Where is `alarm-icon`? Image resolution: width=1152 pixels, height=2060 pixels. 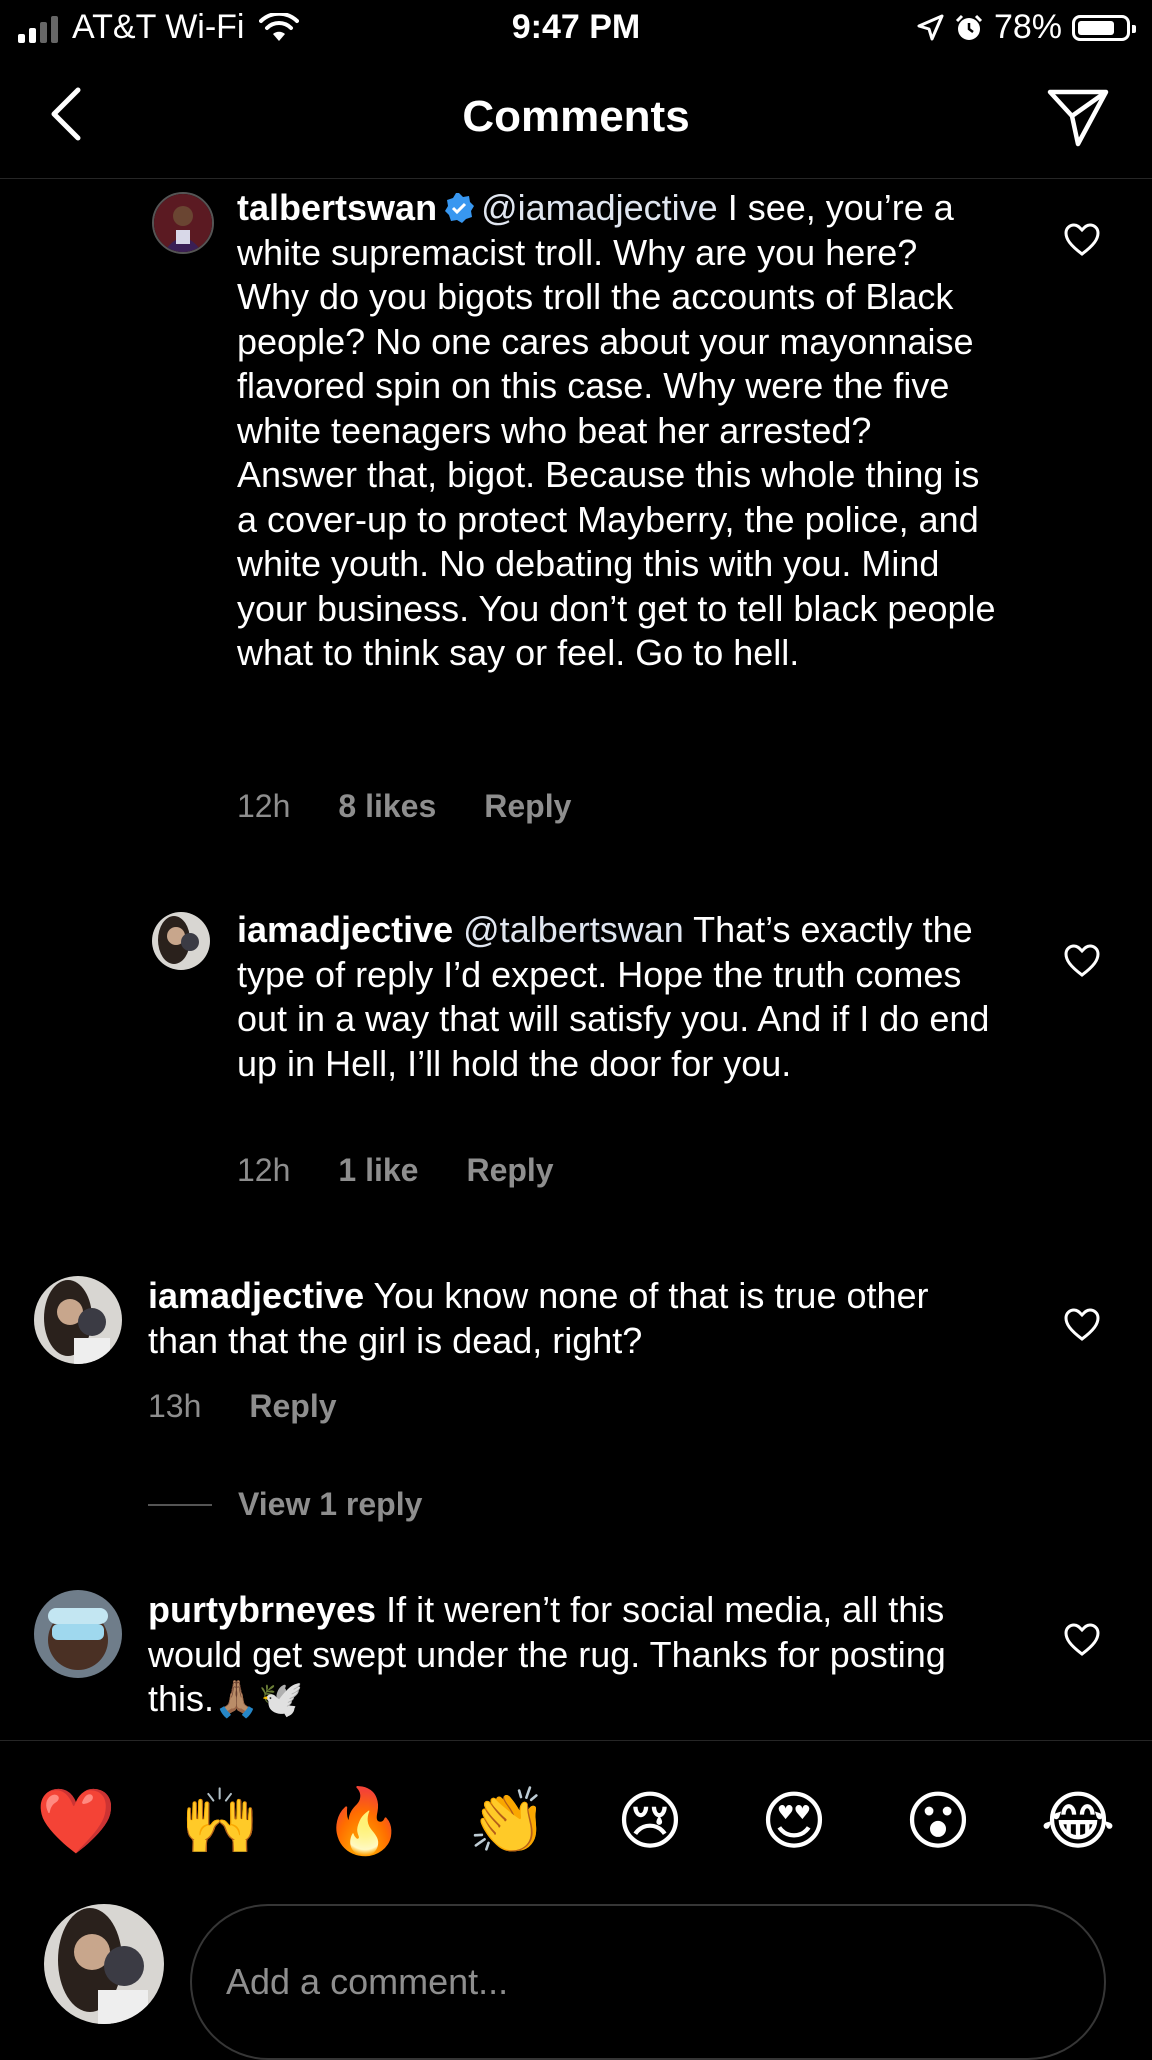
alarm-icon is located at coordinates (968, 27).